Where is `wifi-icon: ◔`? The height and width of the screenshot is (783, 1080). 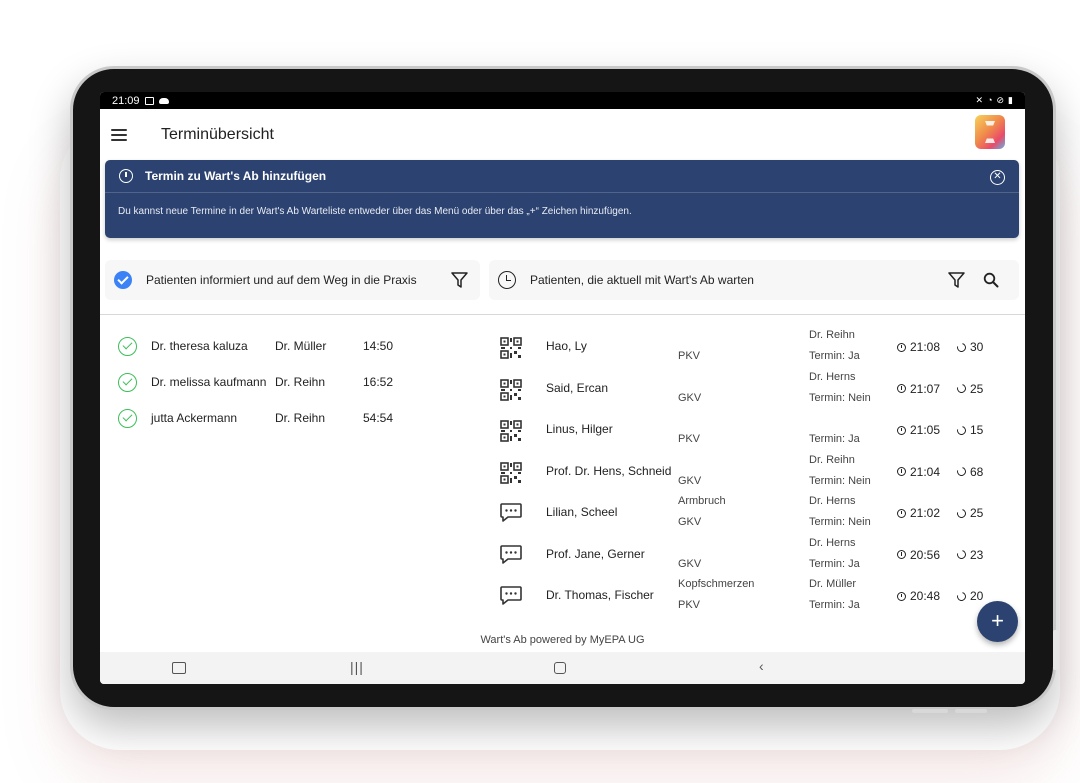
wifi-icon: ◔ is located at coordinates (990, 100).